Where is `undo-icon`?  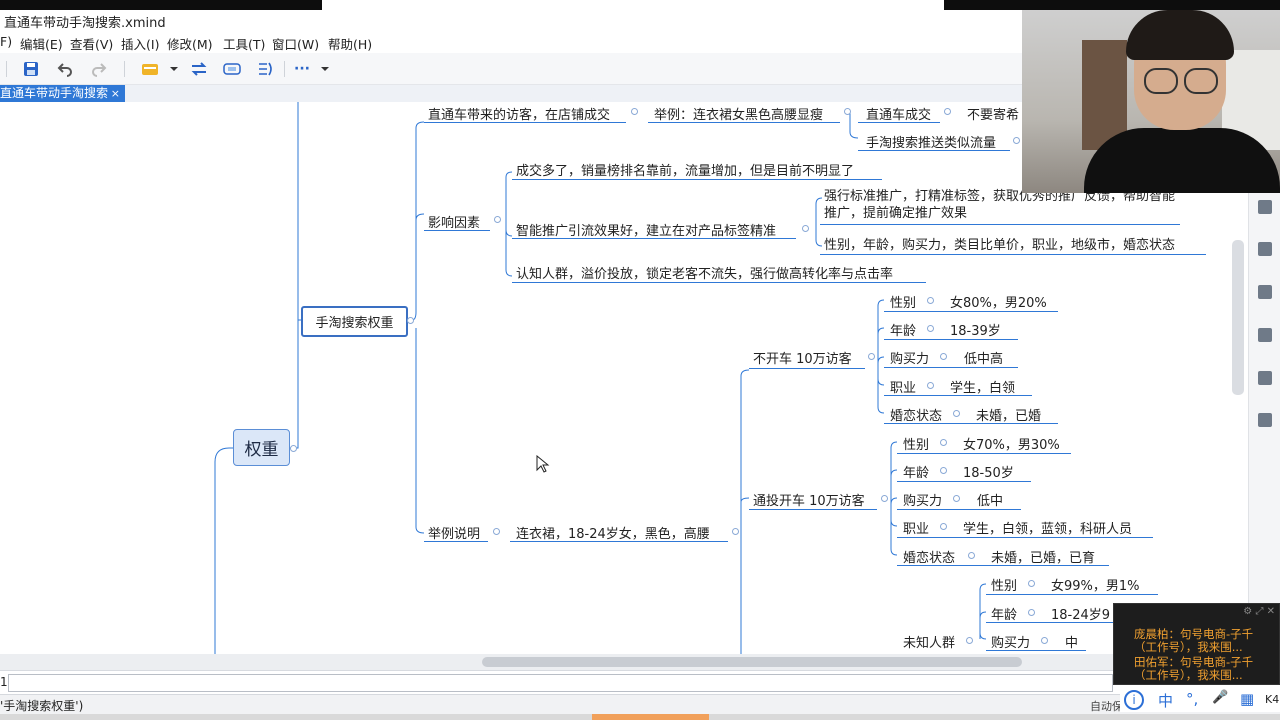
undo-icon is located at coordinates (65, 69).